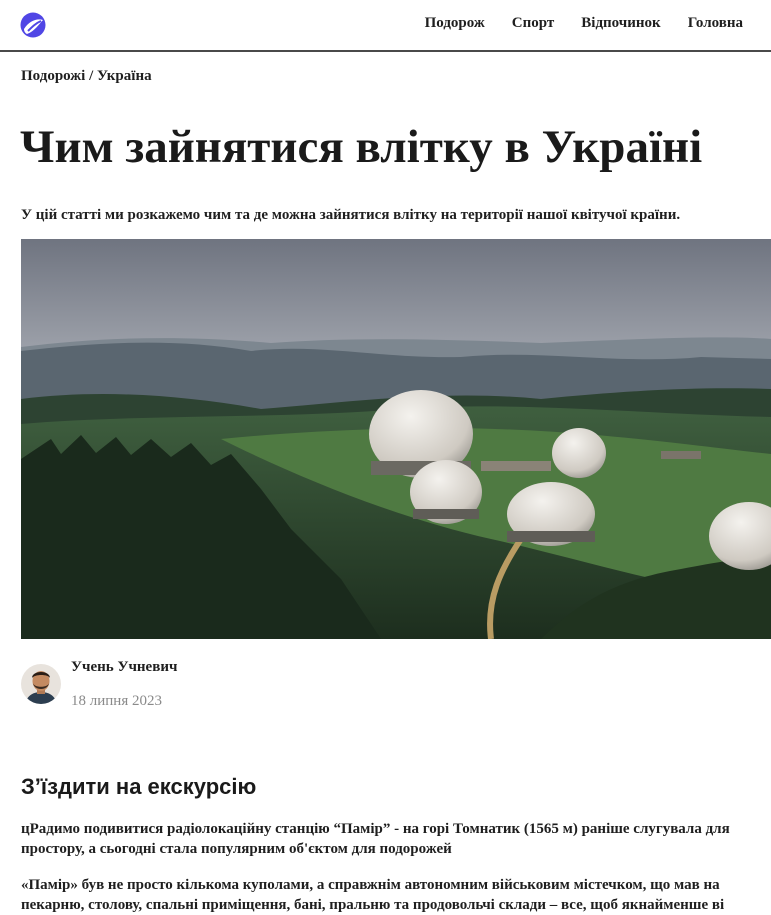 The image size is (771, 915). Describe the element at coordinates (385, 26) in the screenshot. I see `site-header: Подорож Спорт Відпочинок Головна` at that location.